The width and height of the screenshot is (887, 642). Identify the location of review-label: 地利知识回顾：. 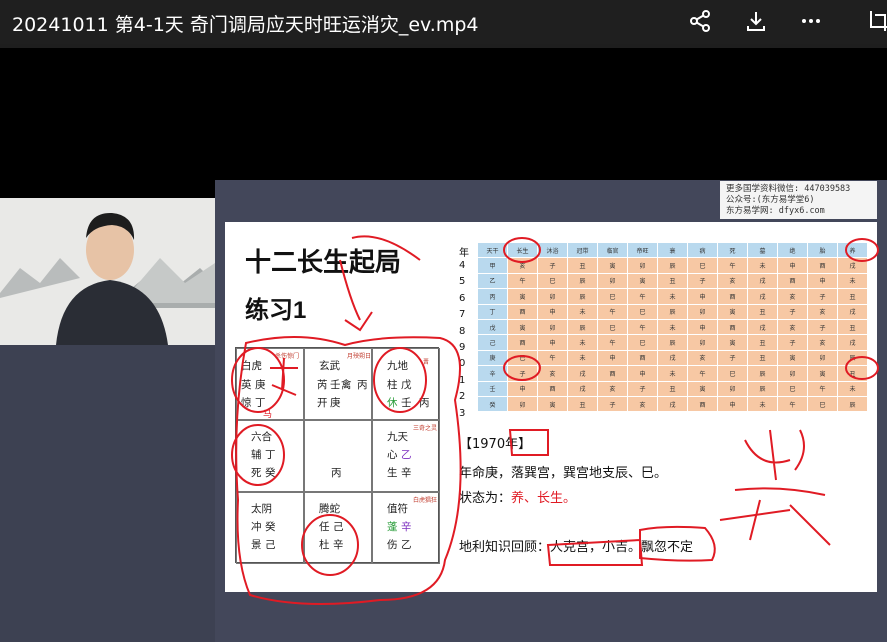
(505, 547).